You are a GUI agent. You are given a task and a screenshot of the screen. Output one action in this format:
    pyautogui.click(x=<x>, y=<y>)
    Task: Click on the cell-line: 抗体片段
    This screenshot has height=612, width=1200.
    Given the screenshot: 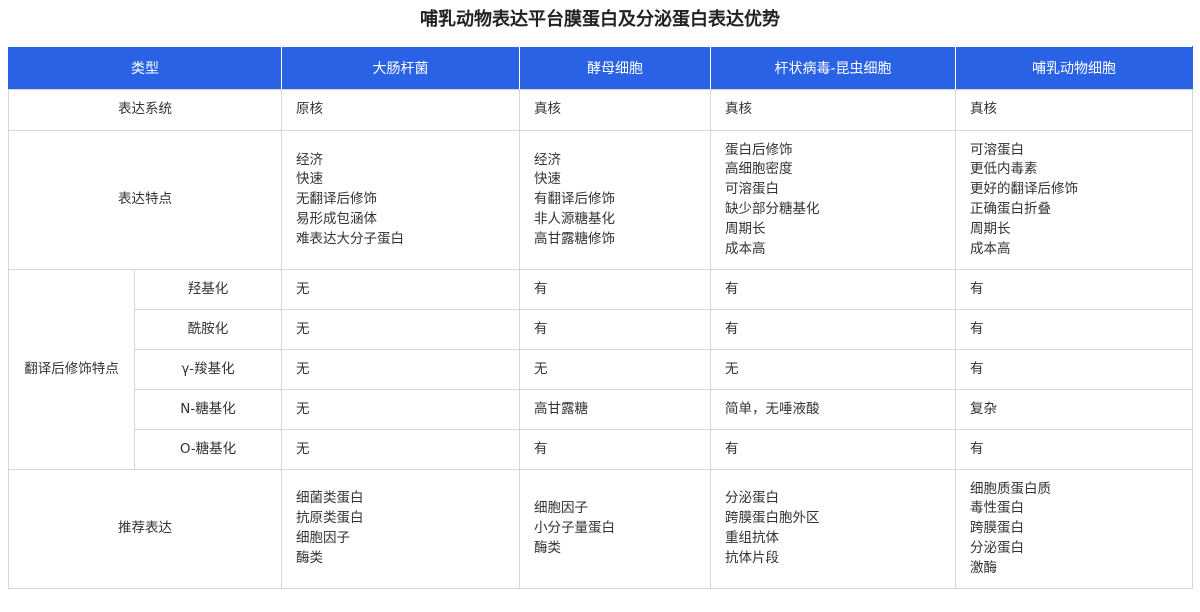 What is the action you would take?
    pyautogui.click(x=752, y=557)
    